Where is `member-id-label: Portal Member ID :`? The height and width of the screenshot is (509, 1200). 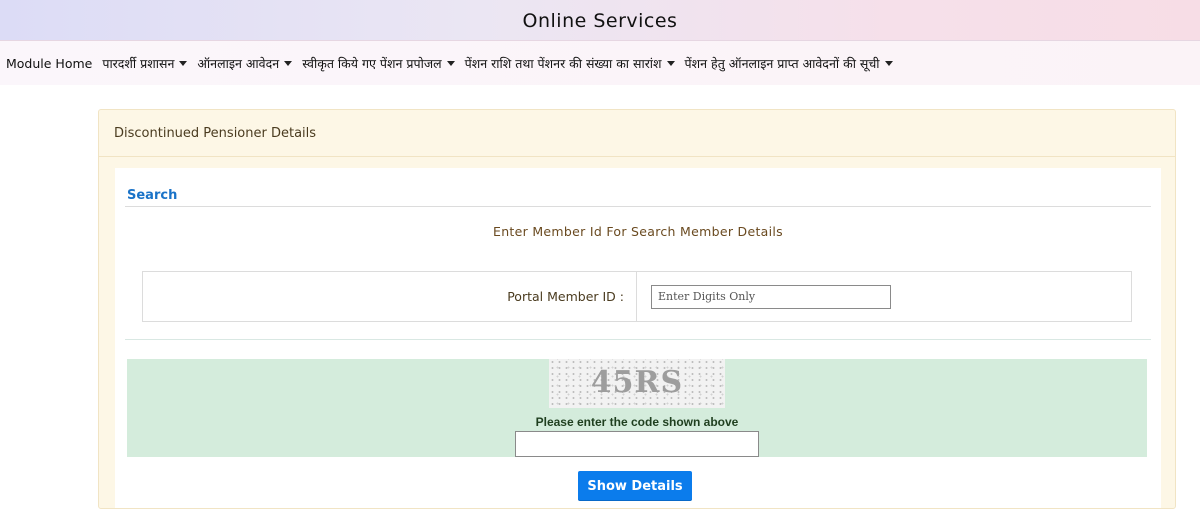 member-id-label: Portal Member ID : is located at coordinates (390, 296).